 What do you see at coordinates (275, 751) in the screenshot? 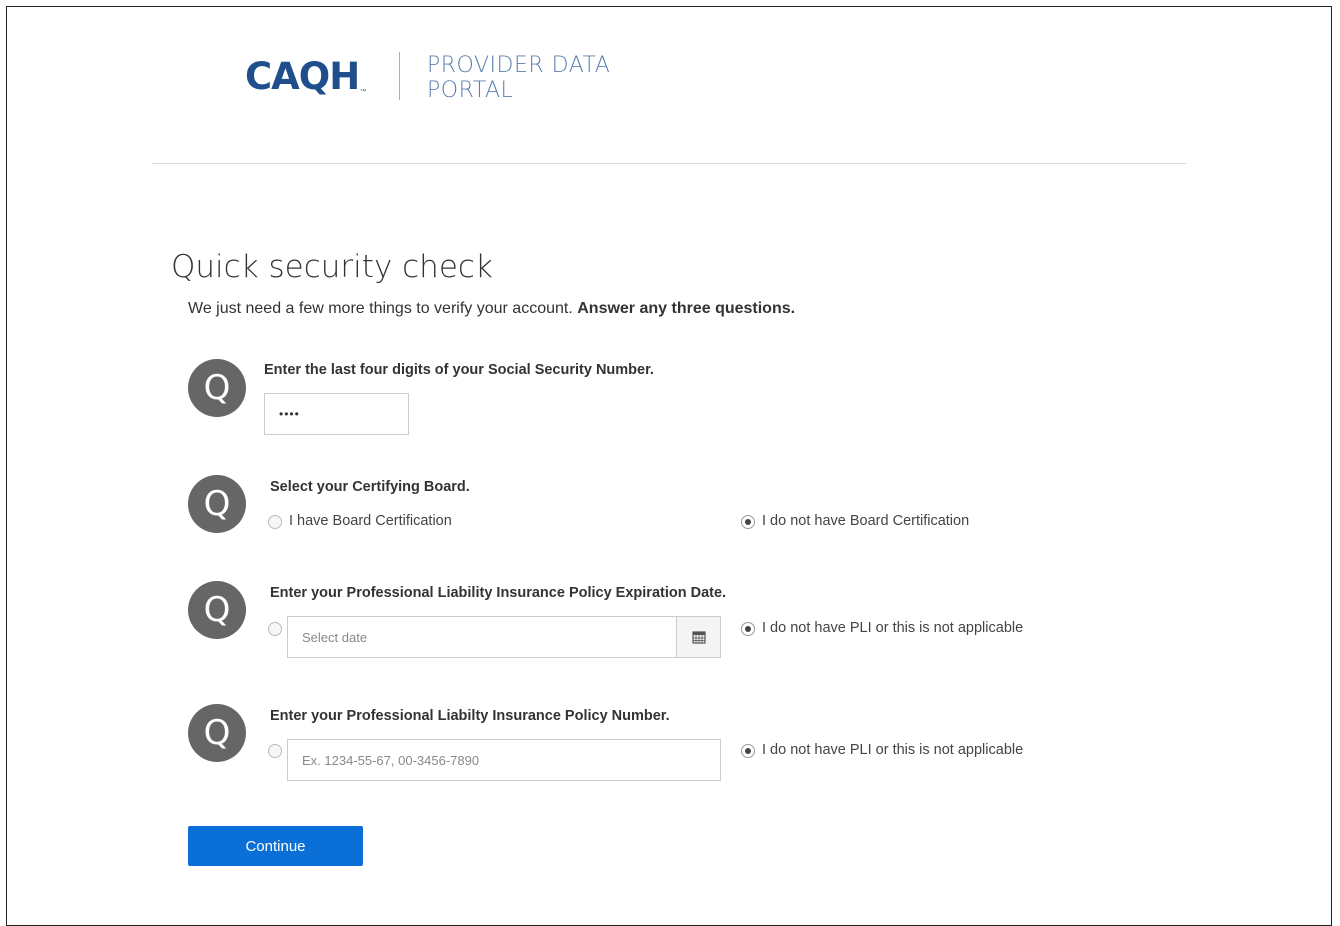
I see `radio-pli-number` at bounding box center [275, 751].